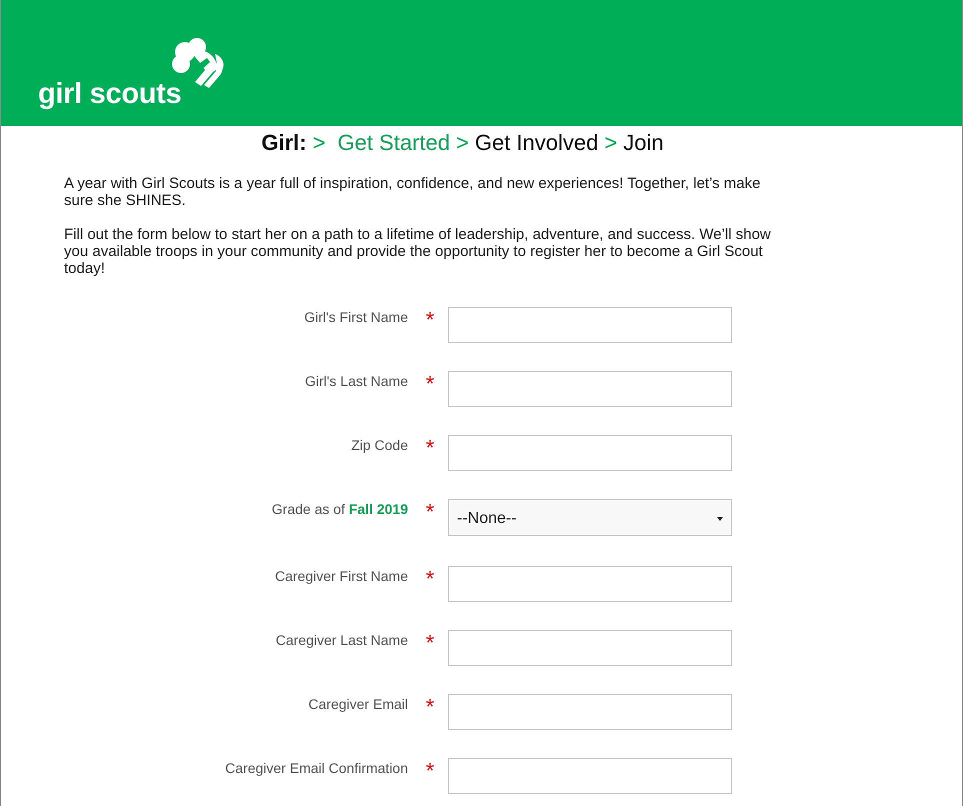  What do you see at coordinates (356, 381) in the screenshot?
I see `field-label: Girl's Last Name` at bounding box center [356, 381].